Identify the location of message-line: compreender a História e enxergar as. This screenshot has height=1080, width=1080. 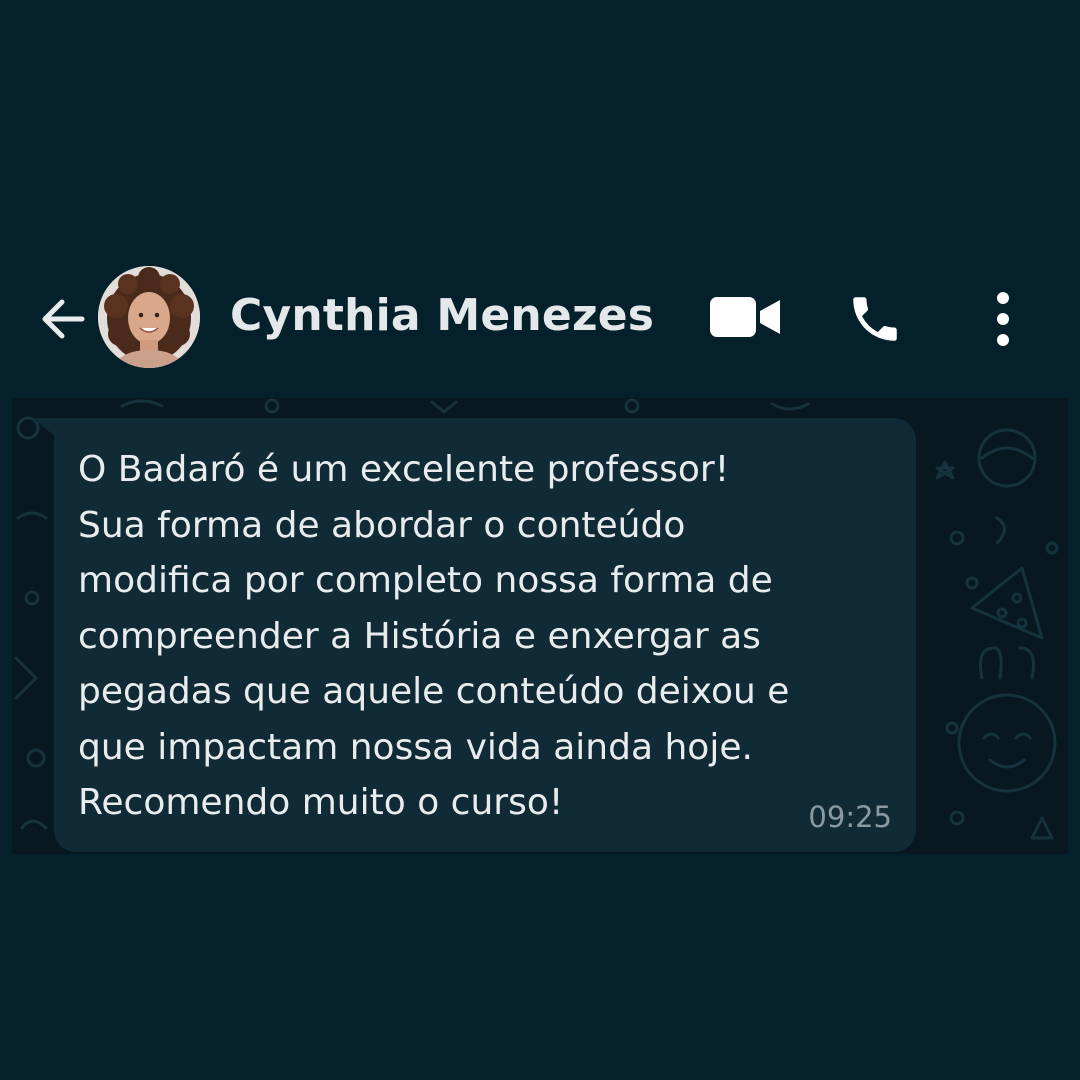
(419, 636).